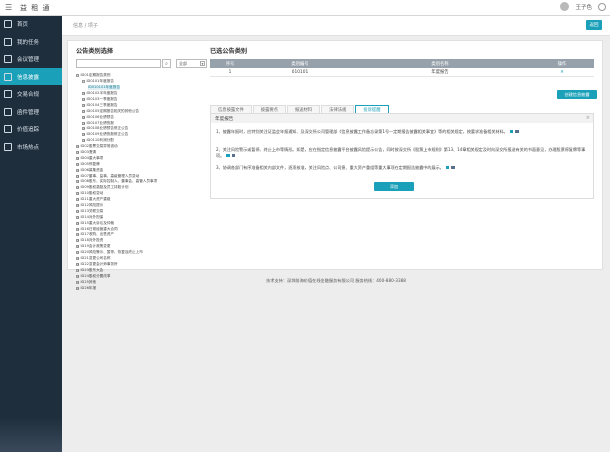 Image resolution: width=610 pixels, height=452 pixels. What do you see at coordinates (31, 59) in the screenshot?
I see `sidebar-item-2: 会议管理` at bounding box center [31, 59].